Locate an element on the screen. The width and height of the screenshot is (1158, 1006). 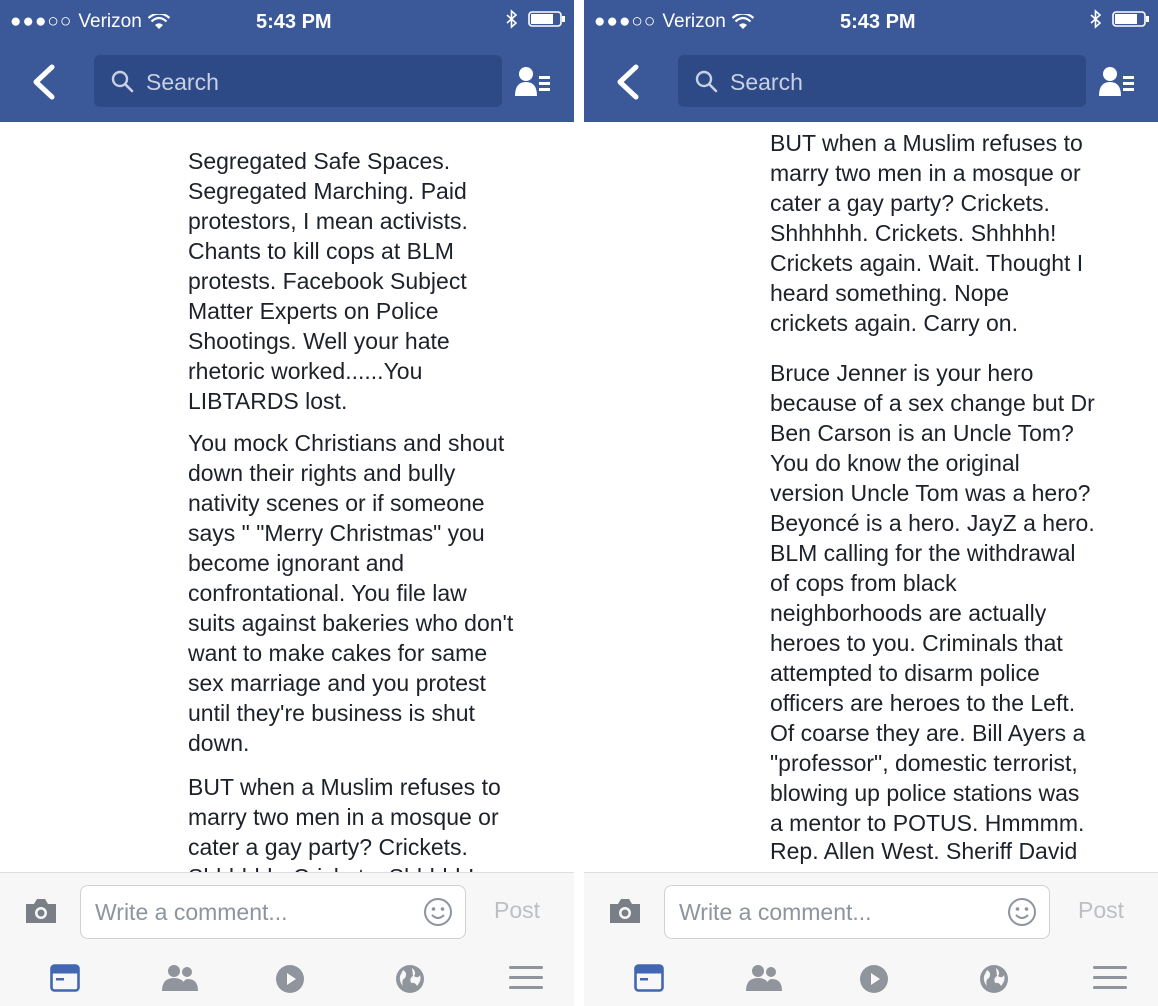
screen-divider is located at coordinates (579, 503).